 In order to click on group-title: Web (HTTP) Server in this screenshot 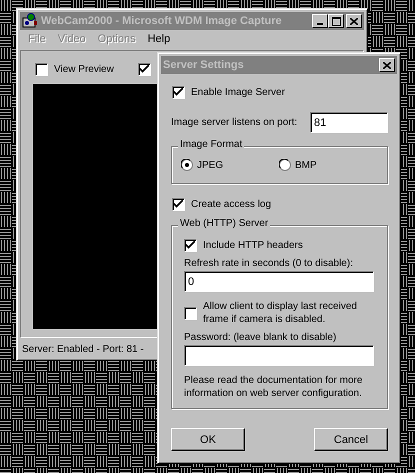, I will do `click(224, 223)`.